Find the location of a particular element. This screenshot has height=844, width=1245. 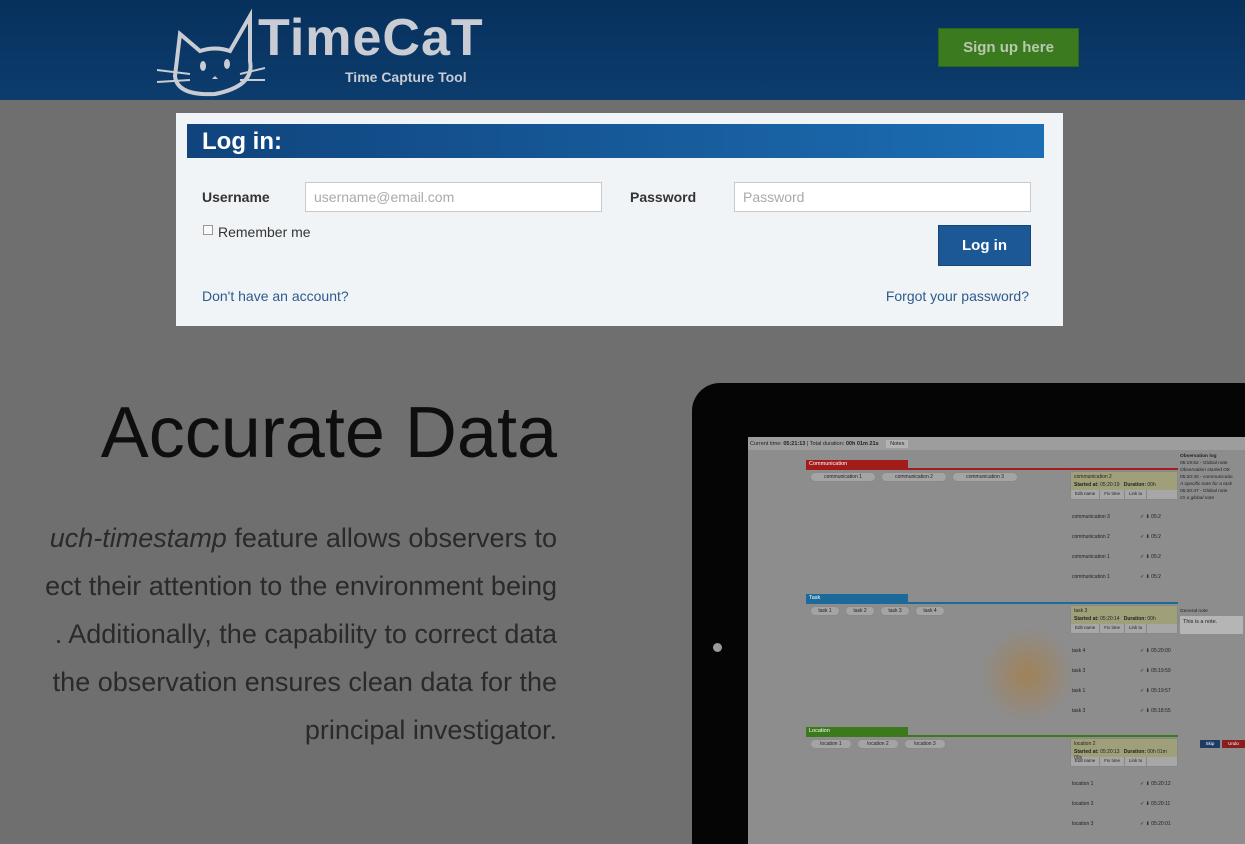

activity-chip: location 1 is located at coordinates (831, 744).